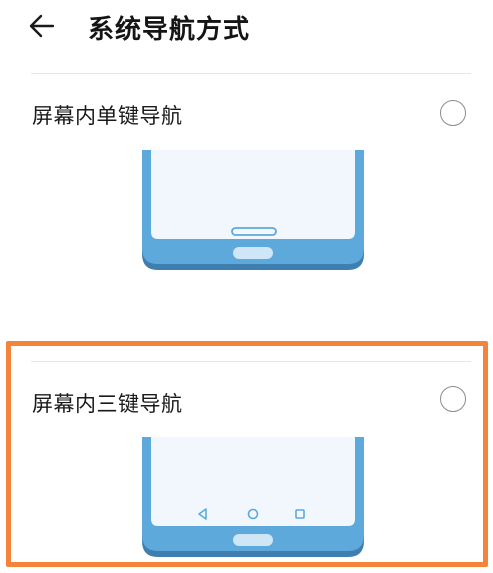 The width and height of the screenshot is (493, 573). Describe the element at coordinates (107, 116) in the screenshot. I see `option-label: 屏幕内单键导航` at that location.